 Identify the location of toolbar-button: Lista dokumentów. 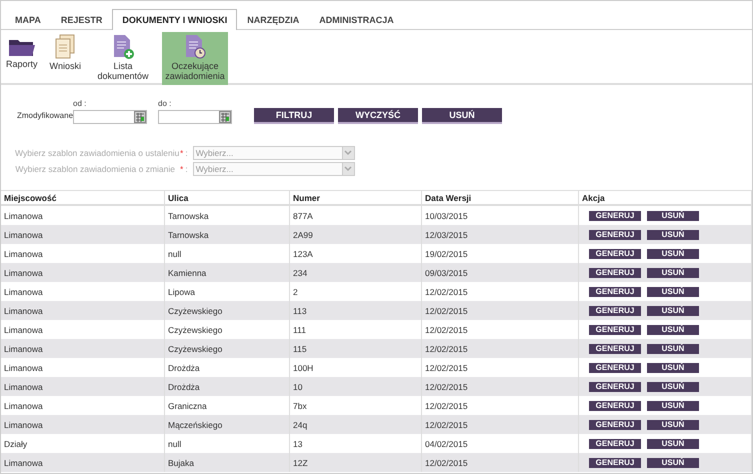
(123, 58).